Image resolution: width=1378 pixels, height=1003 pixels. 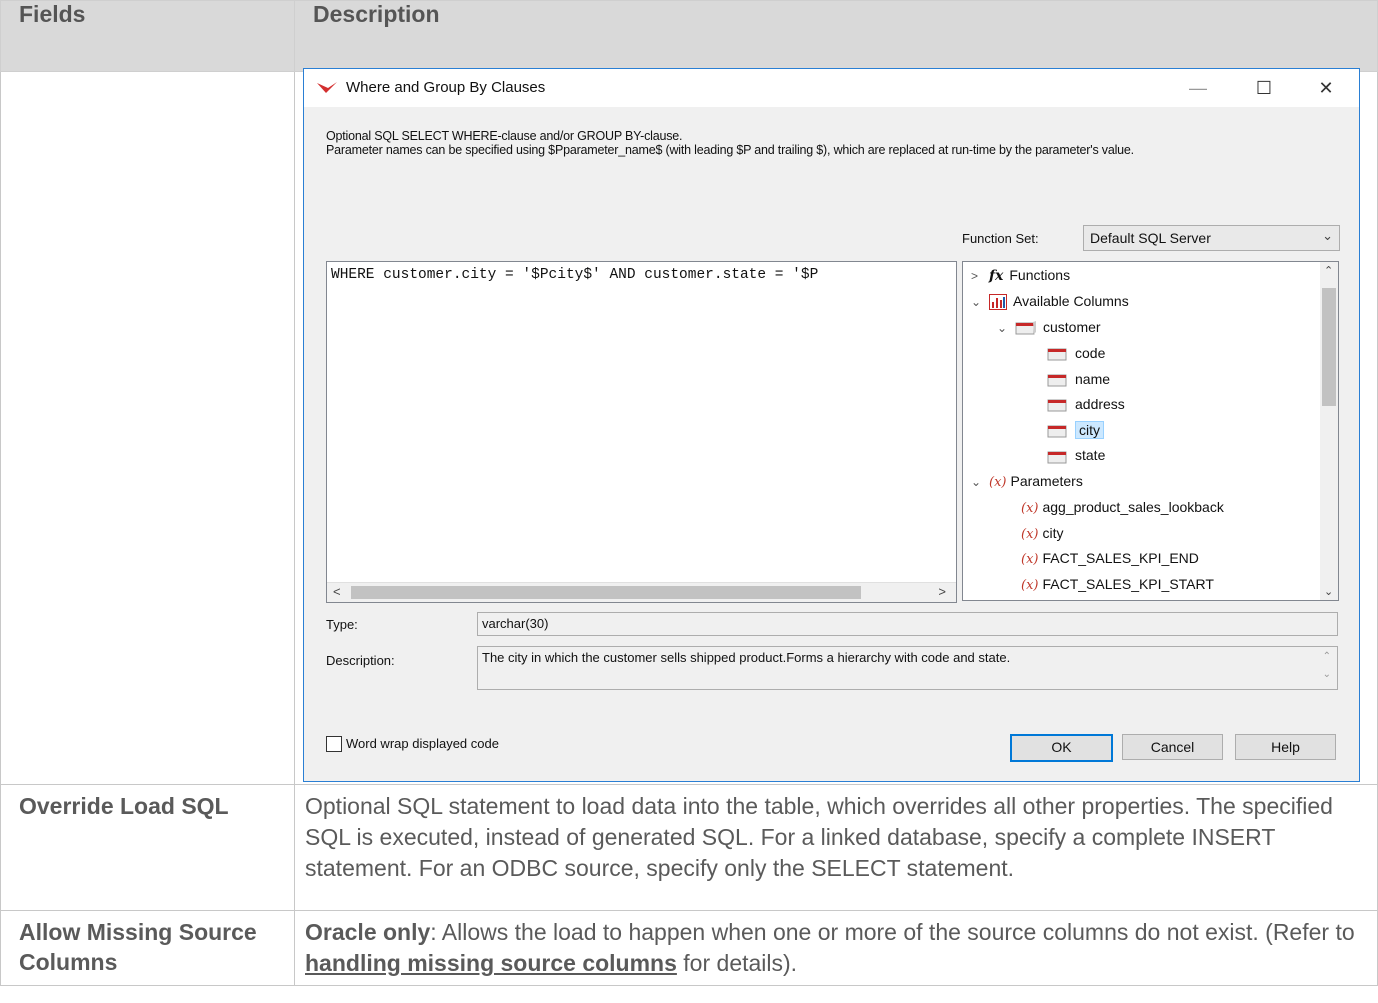 What do you see at coordinates (836, 36) in the screenshot?
I see `description-header: Description` at bounding box center [836, 36].